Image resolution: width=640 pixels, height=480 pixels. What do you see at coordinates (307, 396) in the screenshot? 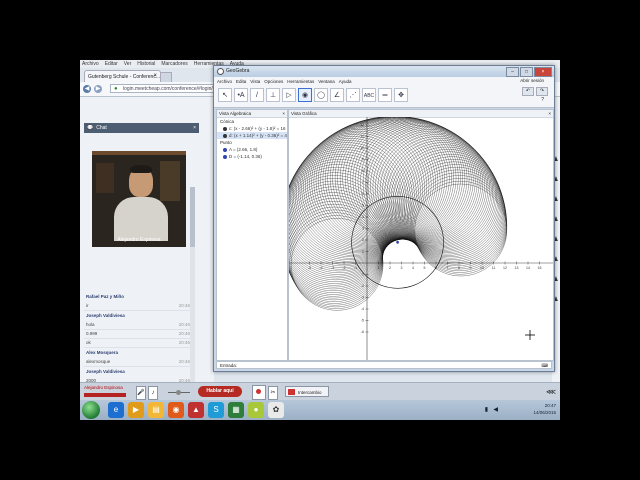
I see `exchange-slides-button: Intercambio Diap.` at bounding box center [307, 396].